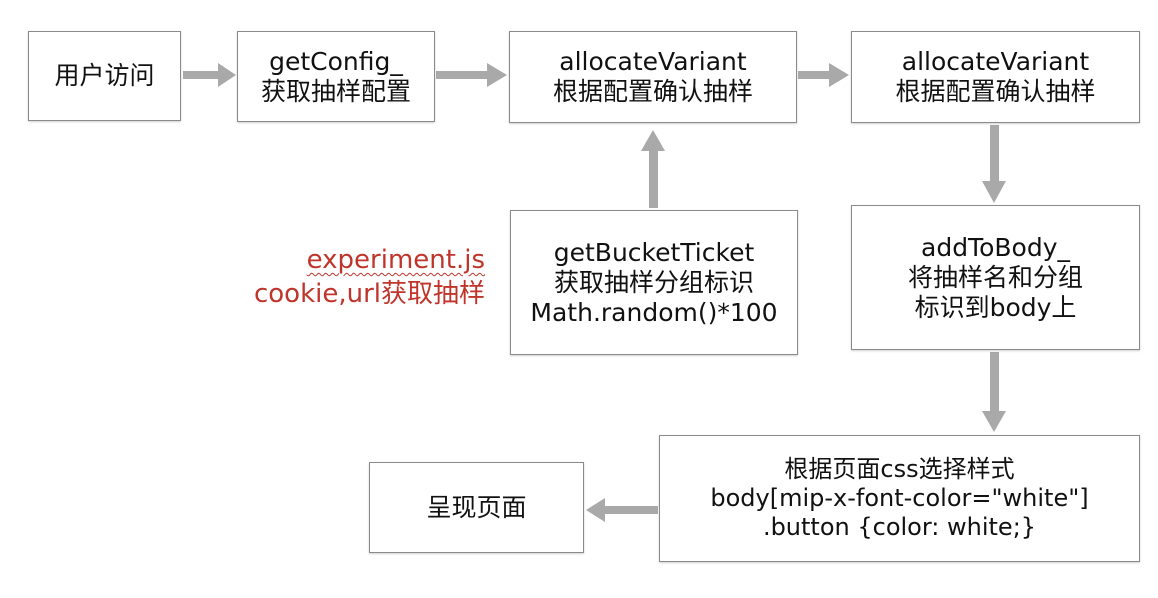 The image size is (1158, 598). What do you see at coordinates (995, 247) in the screenshot?
I see `node-label: addToBody_` at bounding box center [995, 247].